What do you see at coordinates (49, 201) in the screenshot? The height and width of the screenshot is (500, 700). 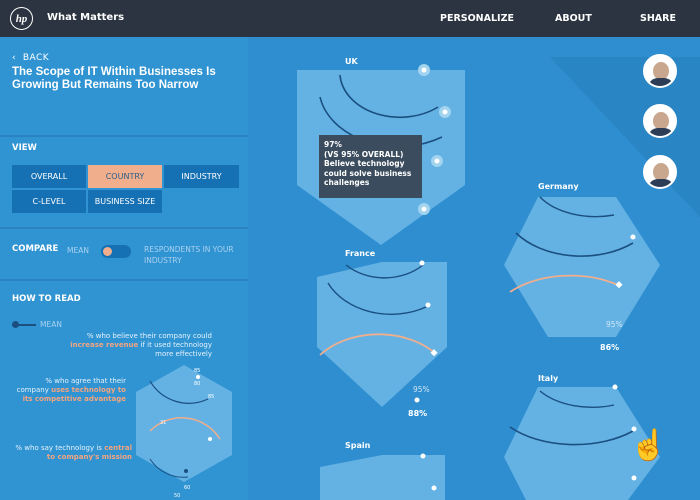 I see `view-clevel-button: C-LEVEL` at bounding box center [49, 201].